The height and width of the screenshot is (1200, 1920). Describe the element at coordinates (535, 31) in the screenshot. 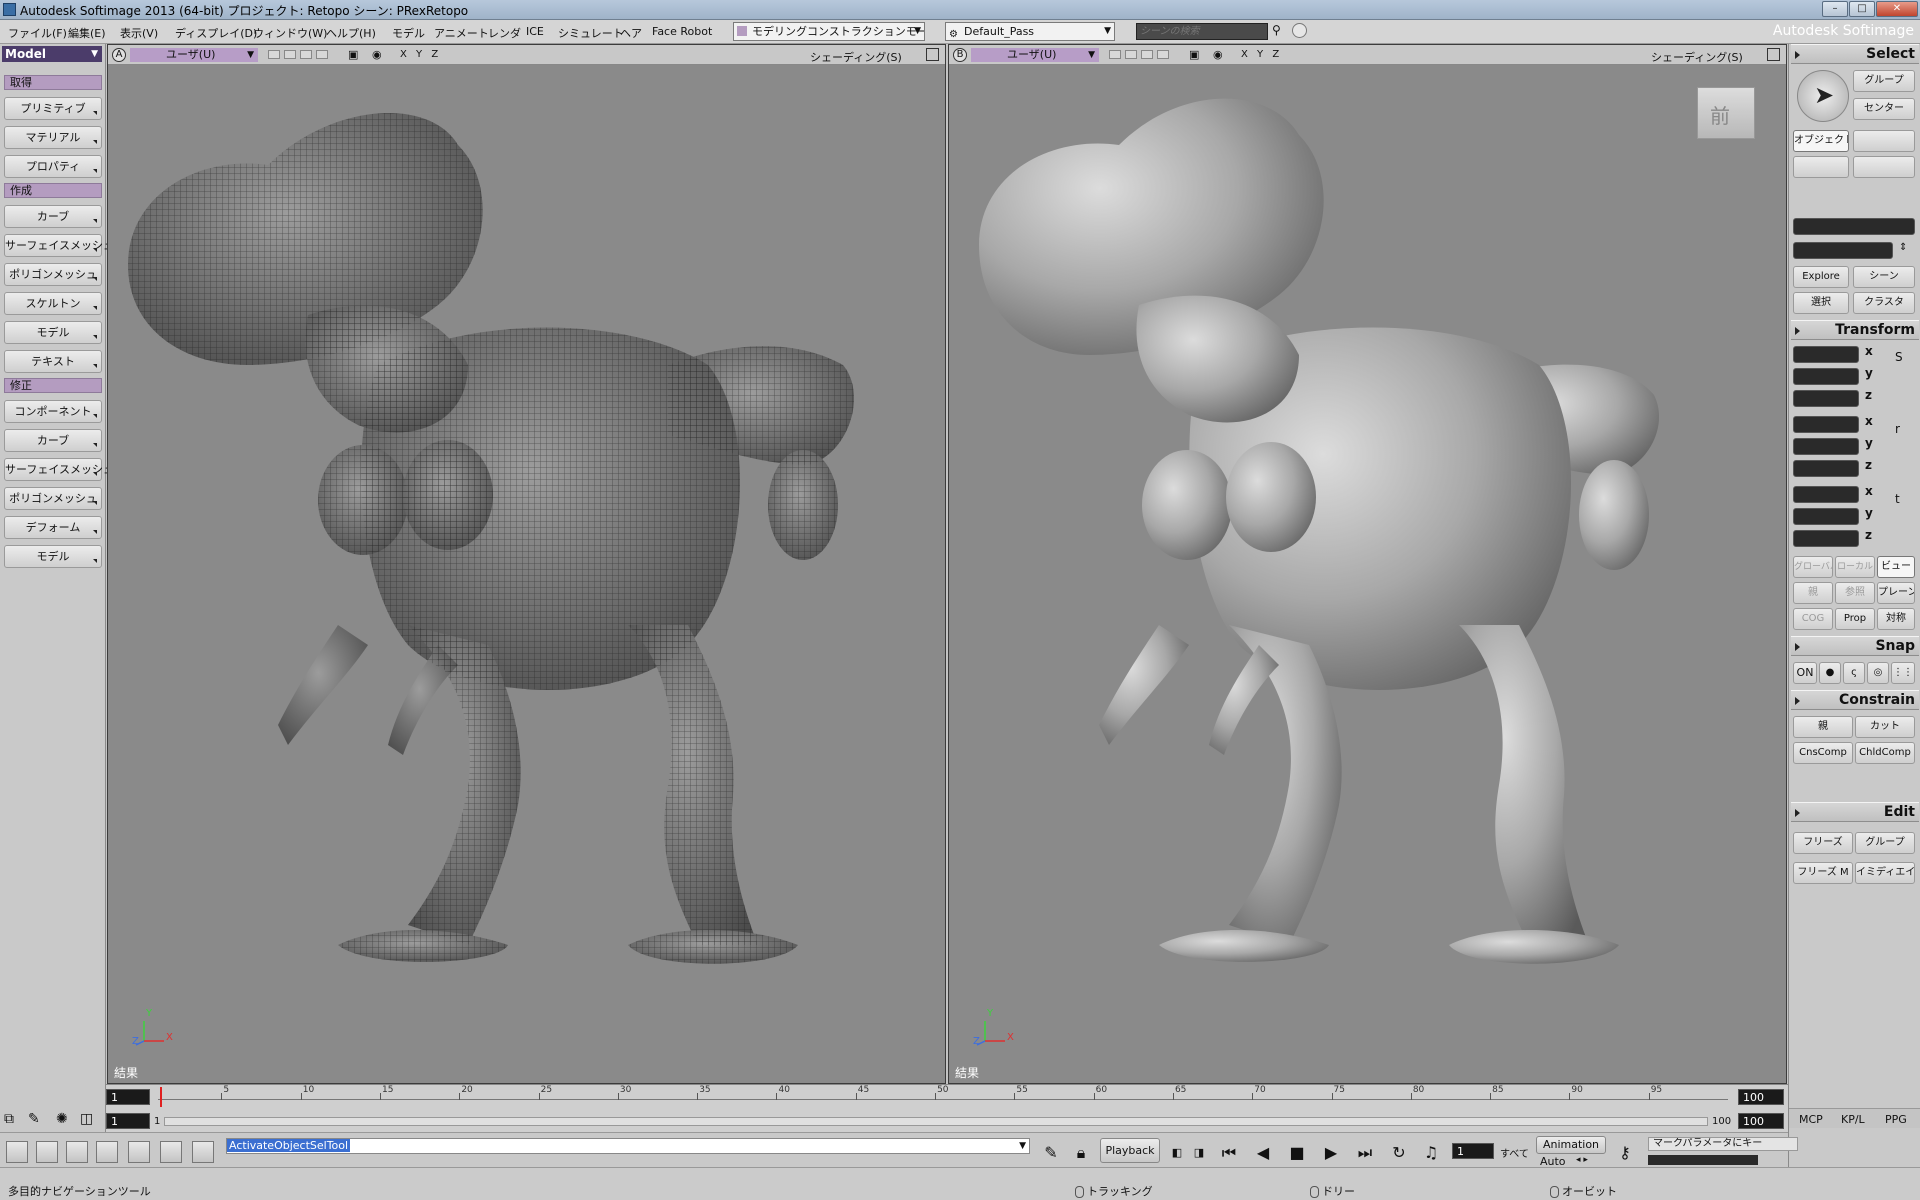

I see `menu-ice: ICE` at that location.